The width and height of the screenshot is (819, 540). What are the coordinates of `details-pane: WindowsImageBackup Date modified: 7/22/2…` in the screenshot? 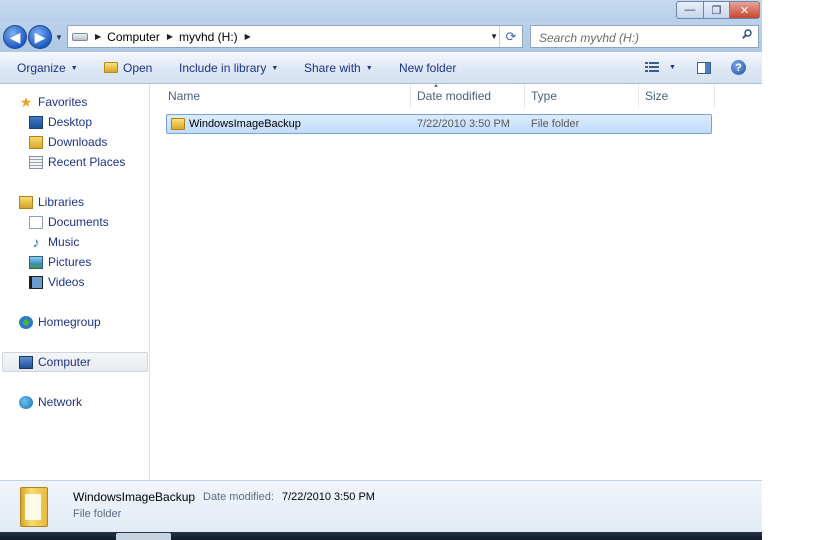 It's located at (381, 506).